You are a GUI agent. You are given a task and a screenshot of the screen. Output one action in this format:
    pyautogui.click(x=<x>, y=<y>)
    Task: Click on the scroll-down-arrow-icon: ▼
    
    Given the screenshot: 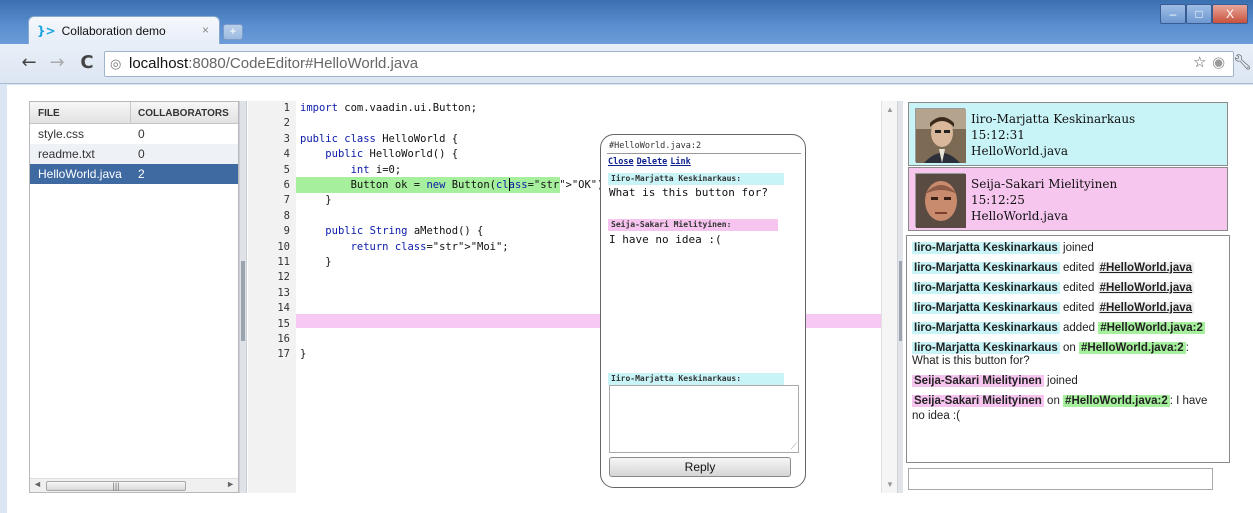 What is the action you would take?
    pyautogui.click(x=890, y=484)
    